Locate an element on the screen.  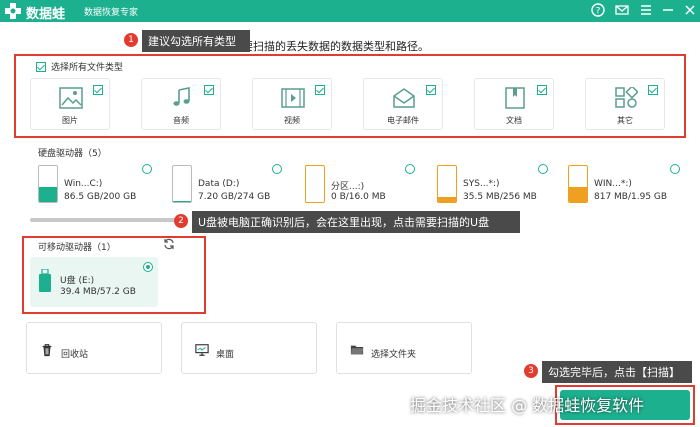
page-heading: 选择要扫描的丢失数据的数据类型和路径。 is located at coordinates (324, 46).